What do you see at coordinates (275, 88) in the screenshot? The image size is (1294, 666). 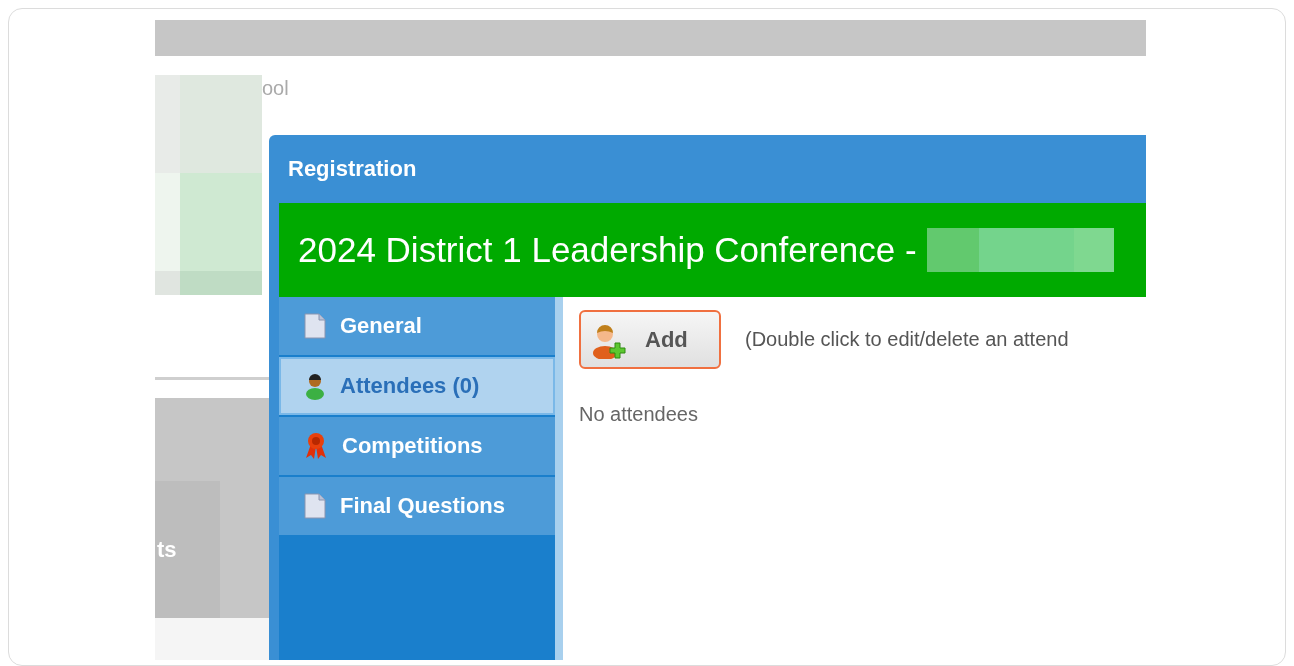 I see `partial-label: ool` at bounding box center [275, 88].